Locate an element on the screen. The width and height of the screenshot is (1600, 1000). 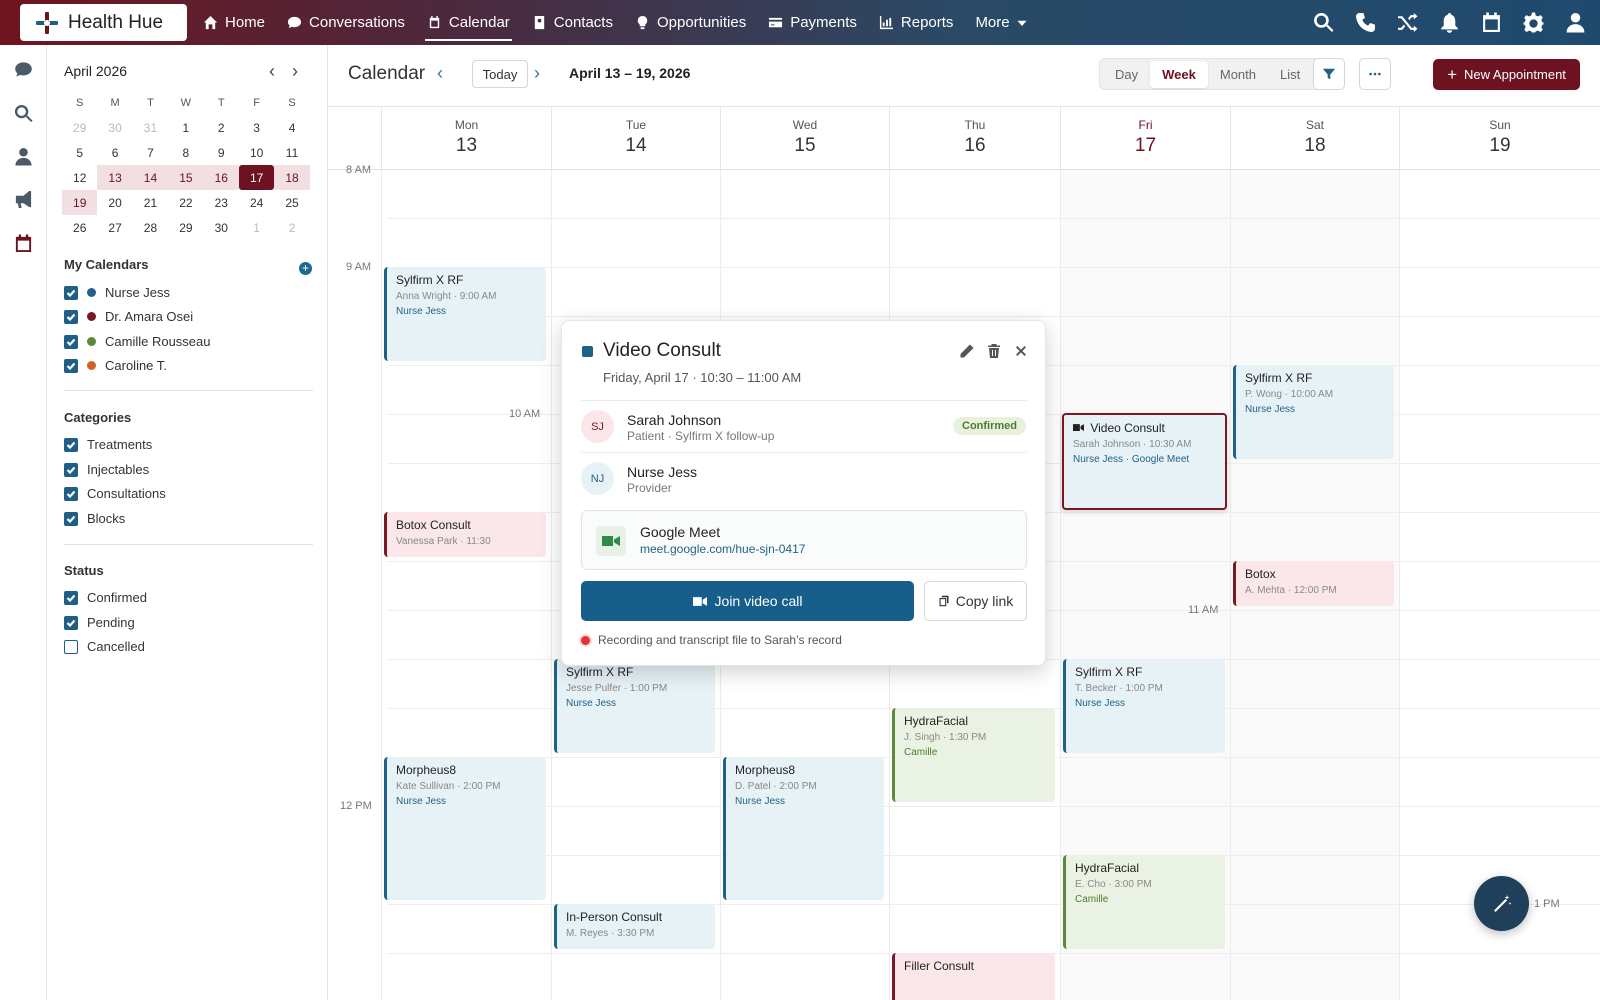
day-header-sun: Sun 19 is located at coordinates (1499, 138).